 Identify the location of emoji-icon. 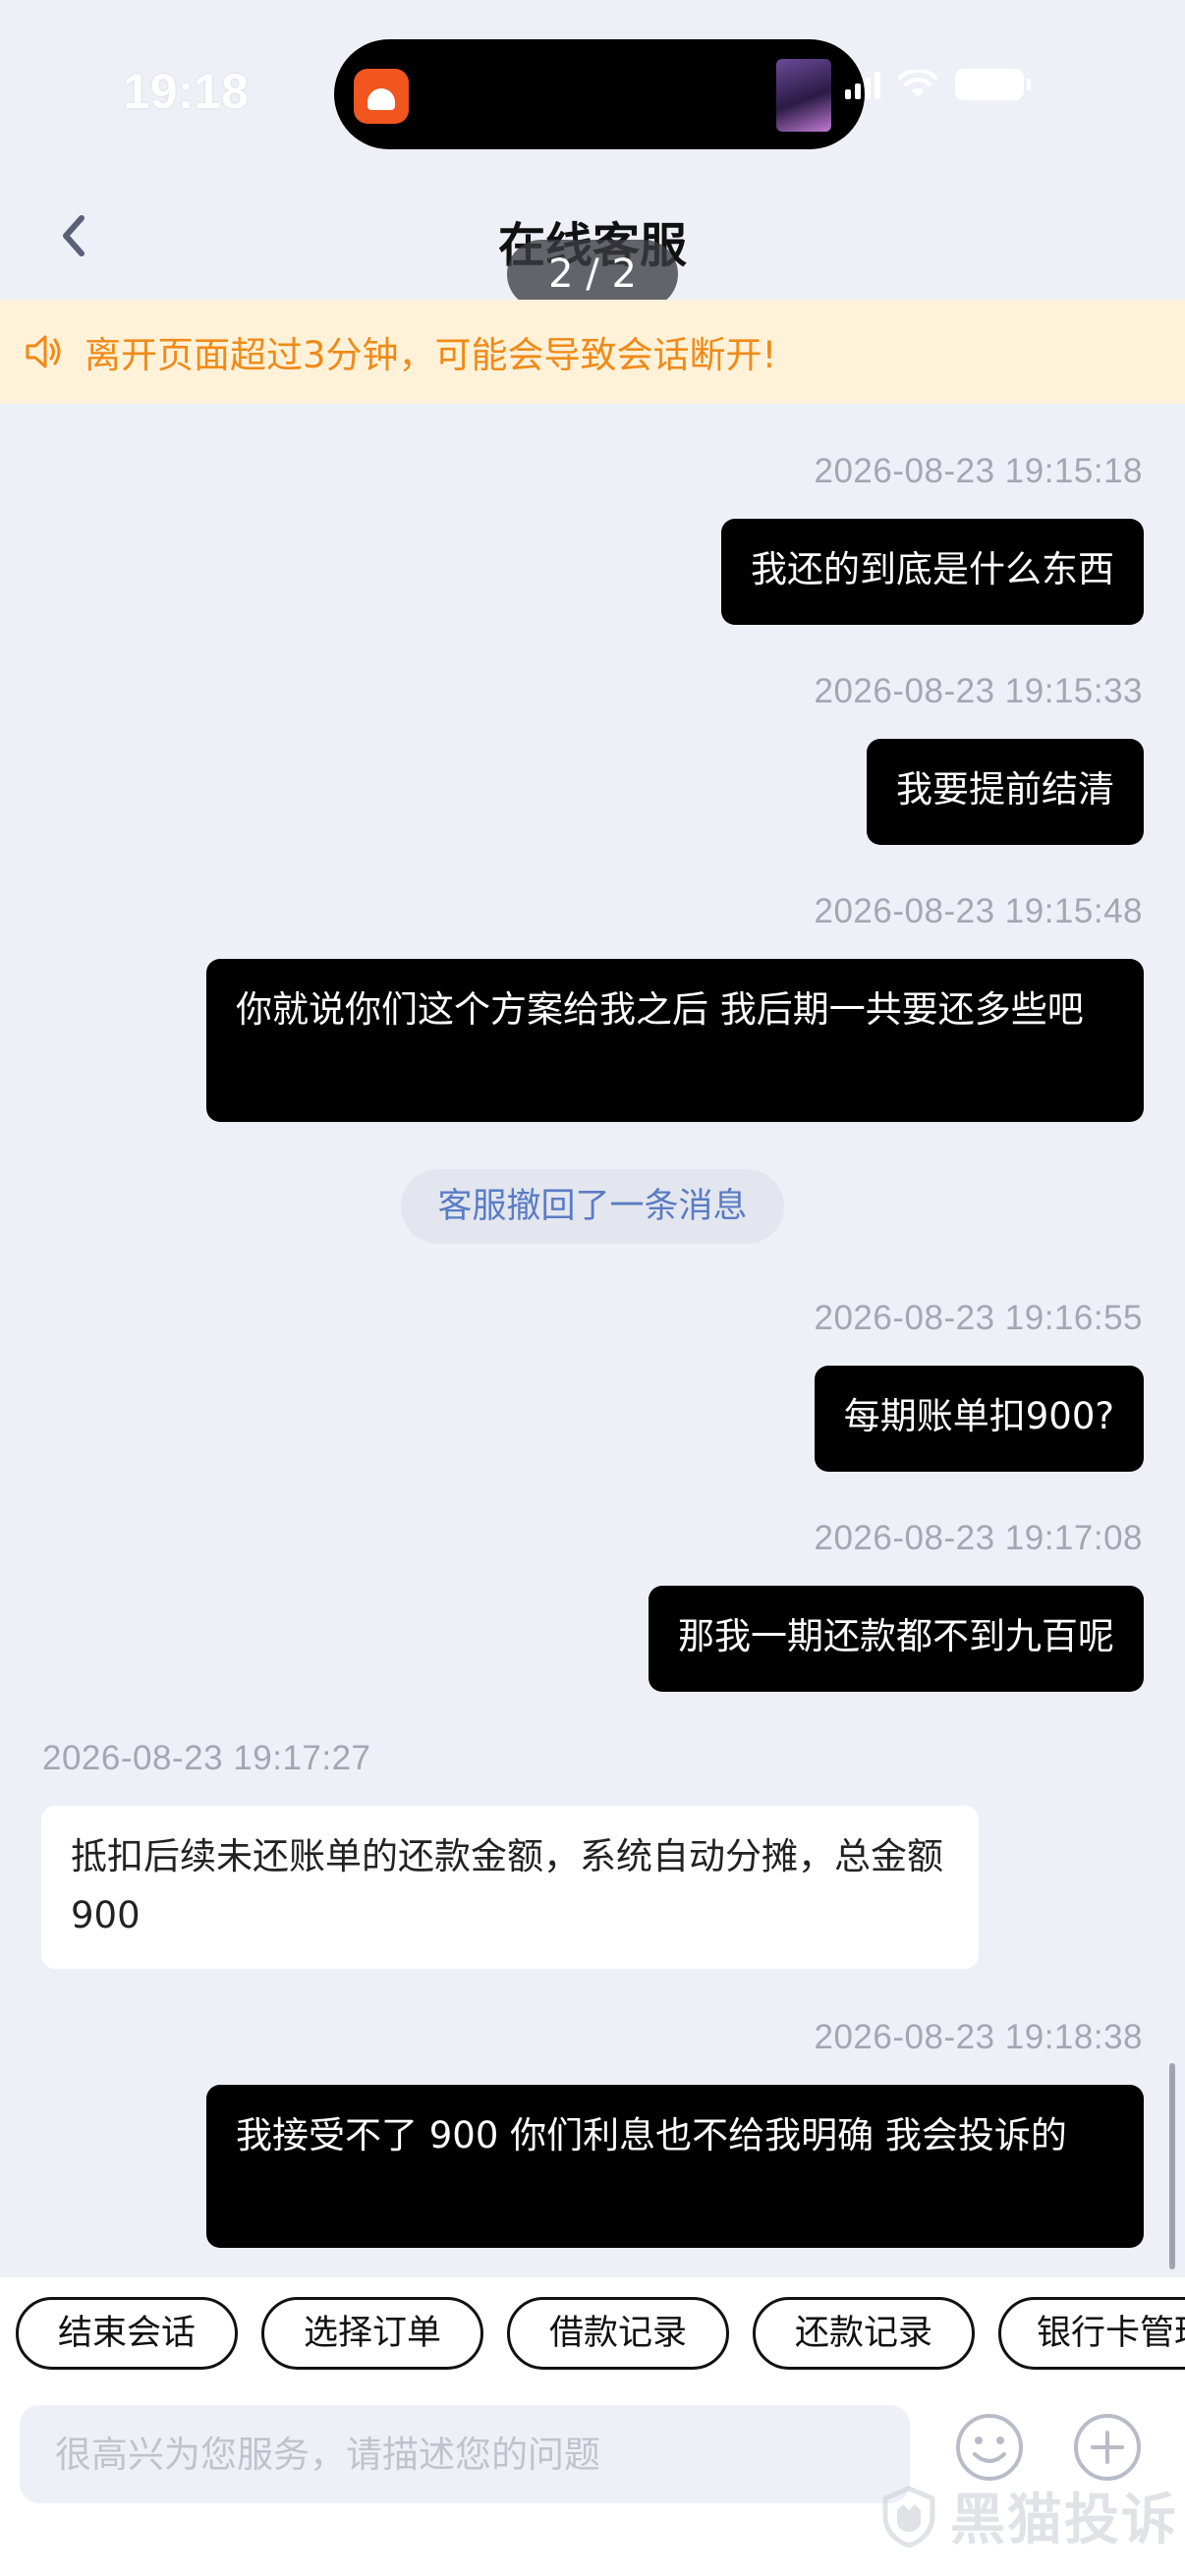
(990, 2447).